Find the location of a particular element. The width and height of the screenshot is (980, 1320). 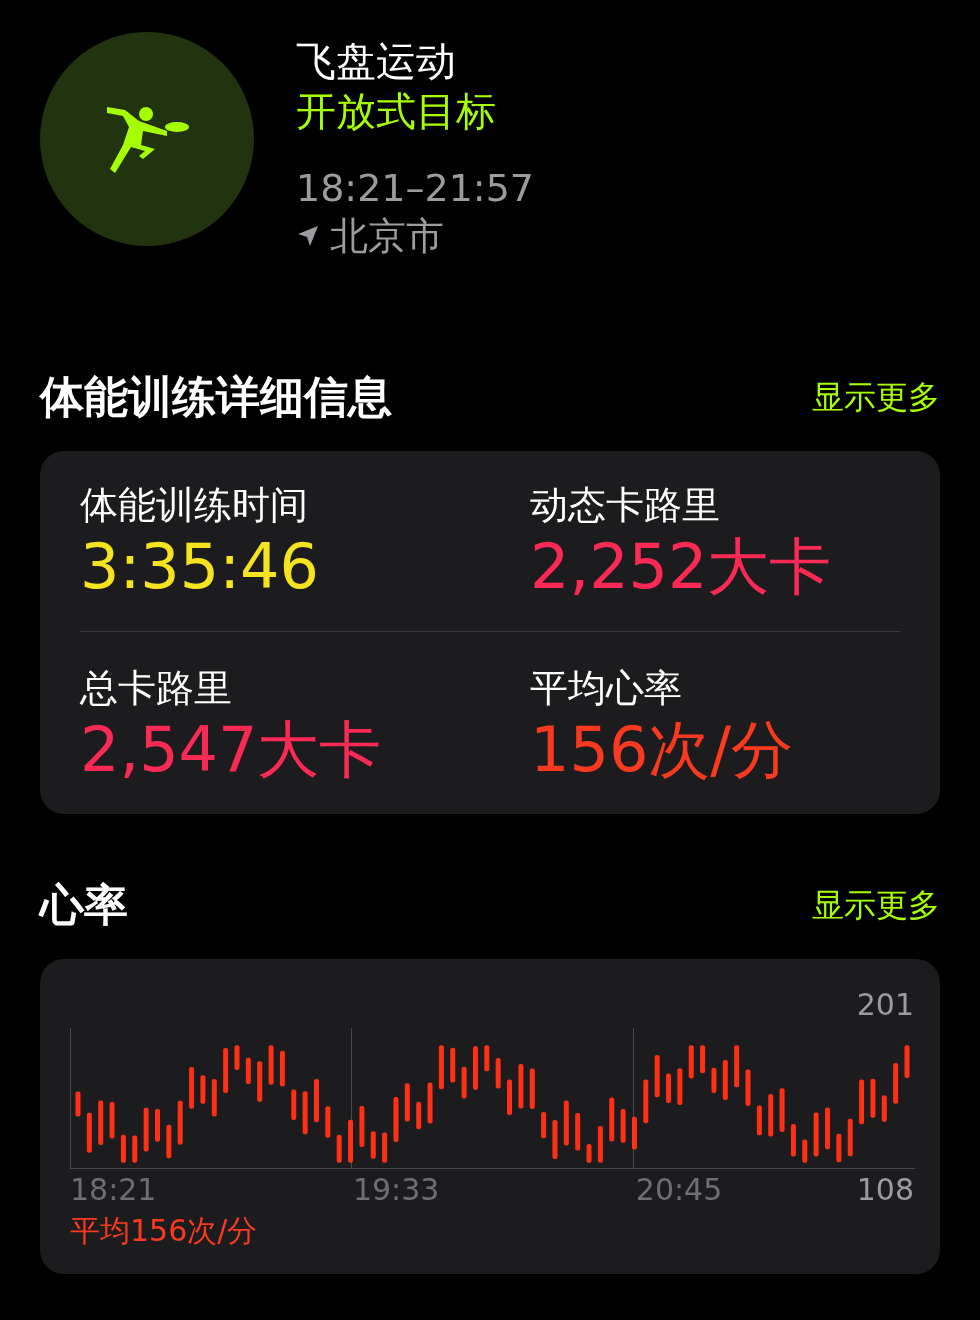

min-label: 108 is located at coordinates (885, 1189).